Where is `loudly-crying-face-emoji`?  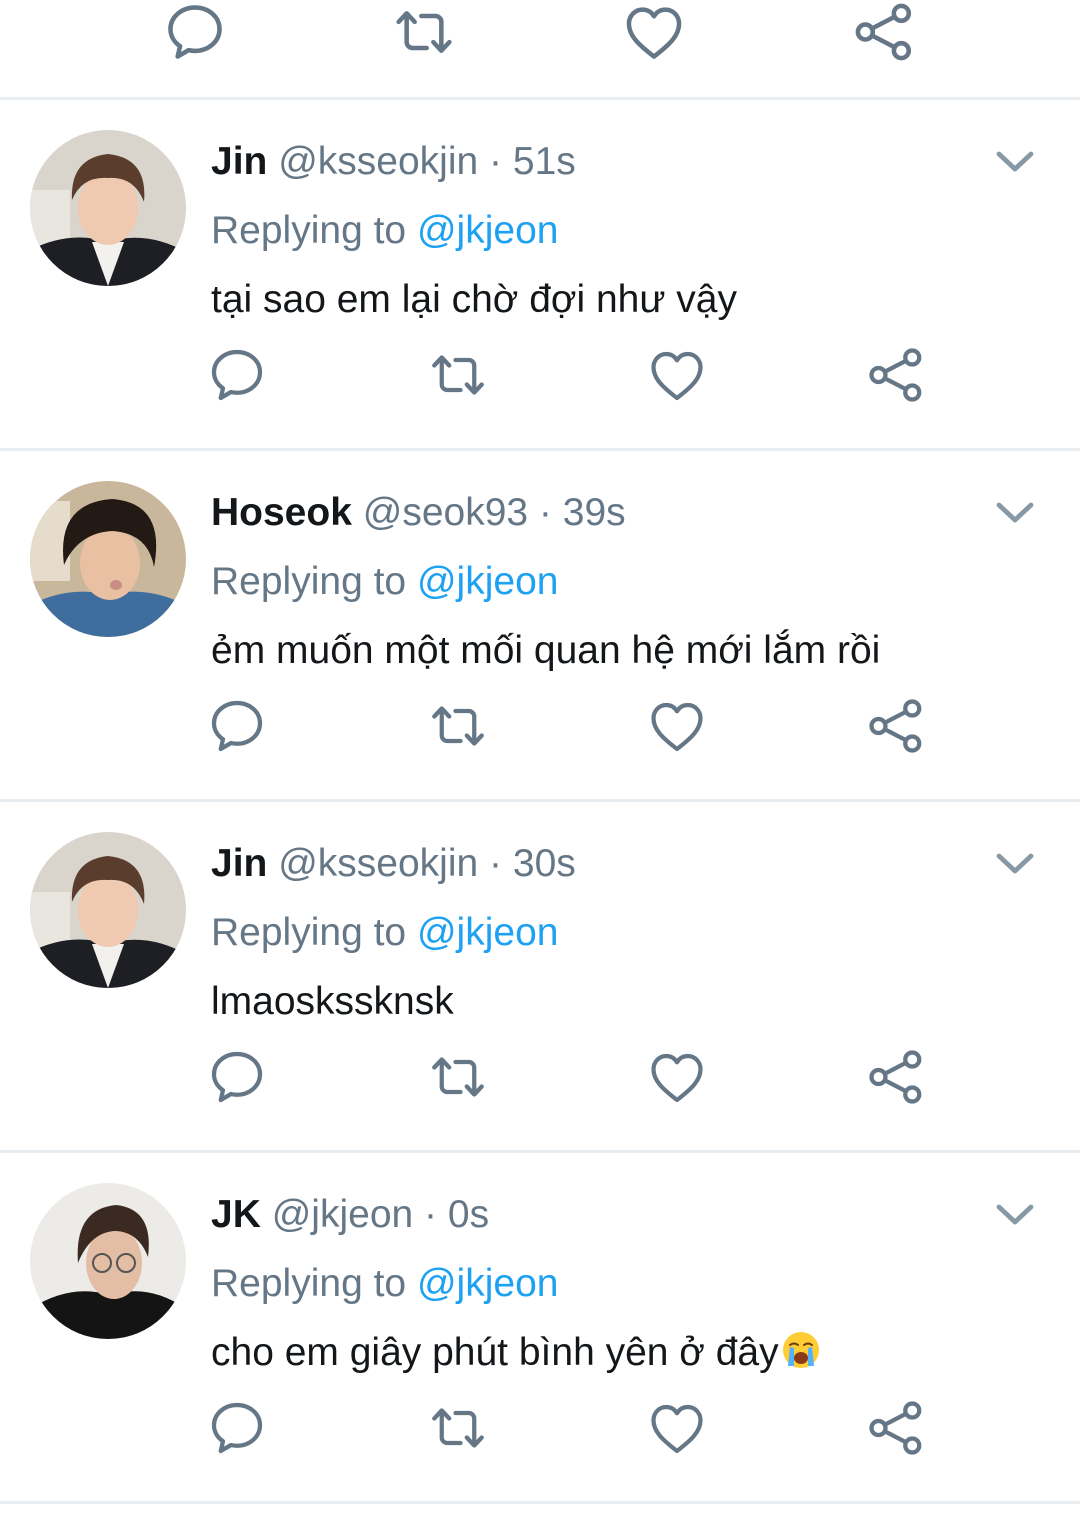
loudly-crying-face-emoji is located at coordinates (801, 1358).